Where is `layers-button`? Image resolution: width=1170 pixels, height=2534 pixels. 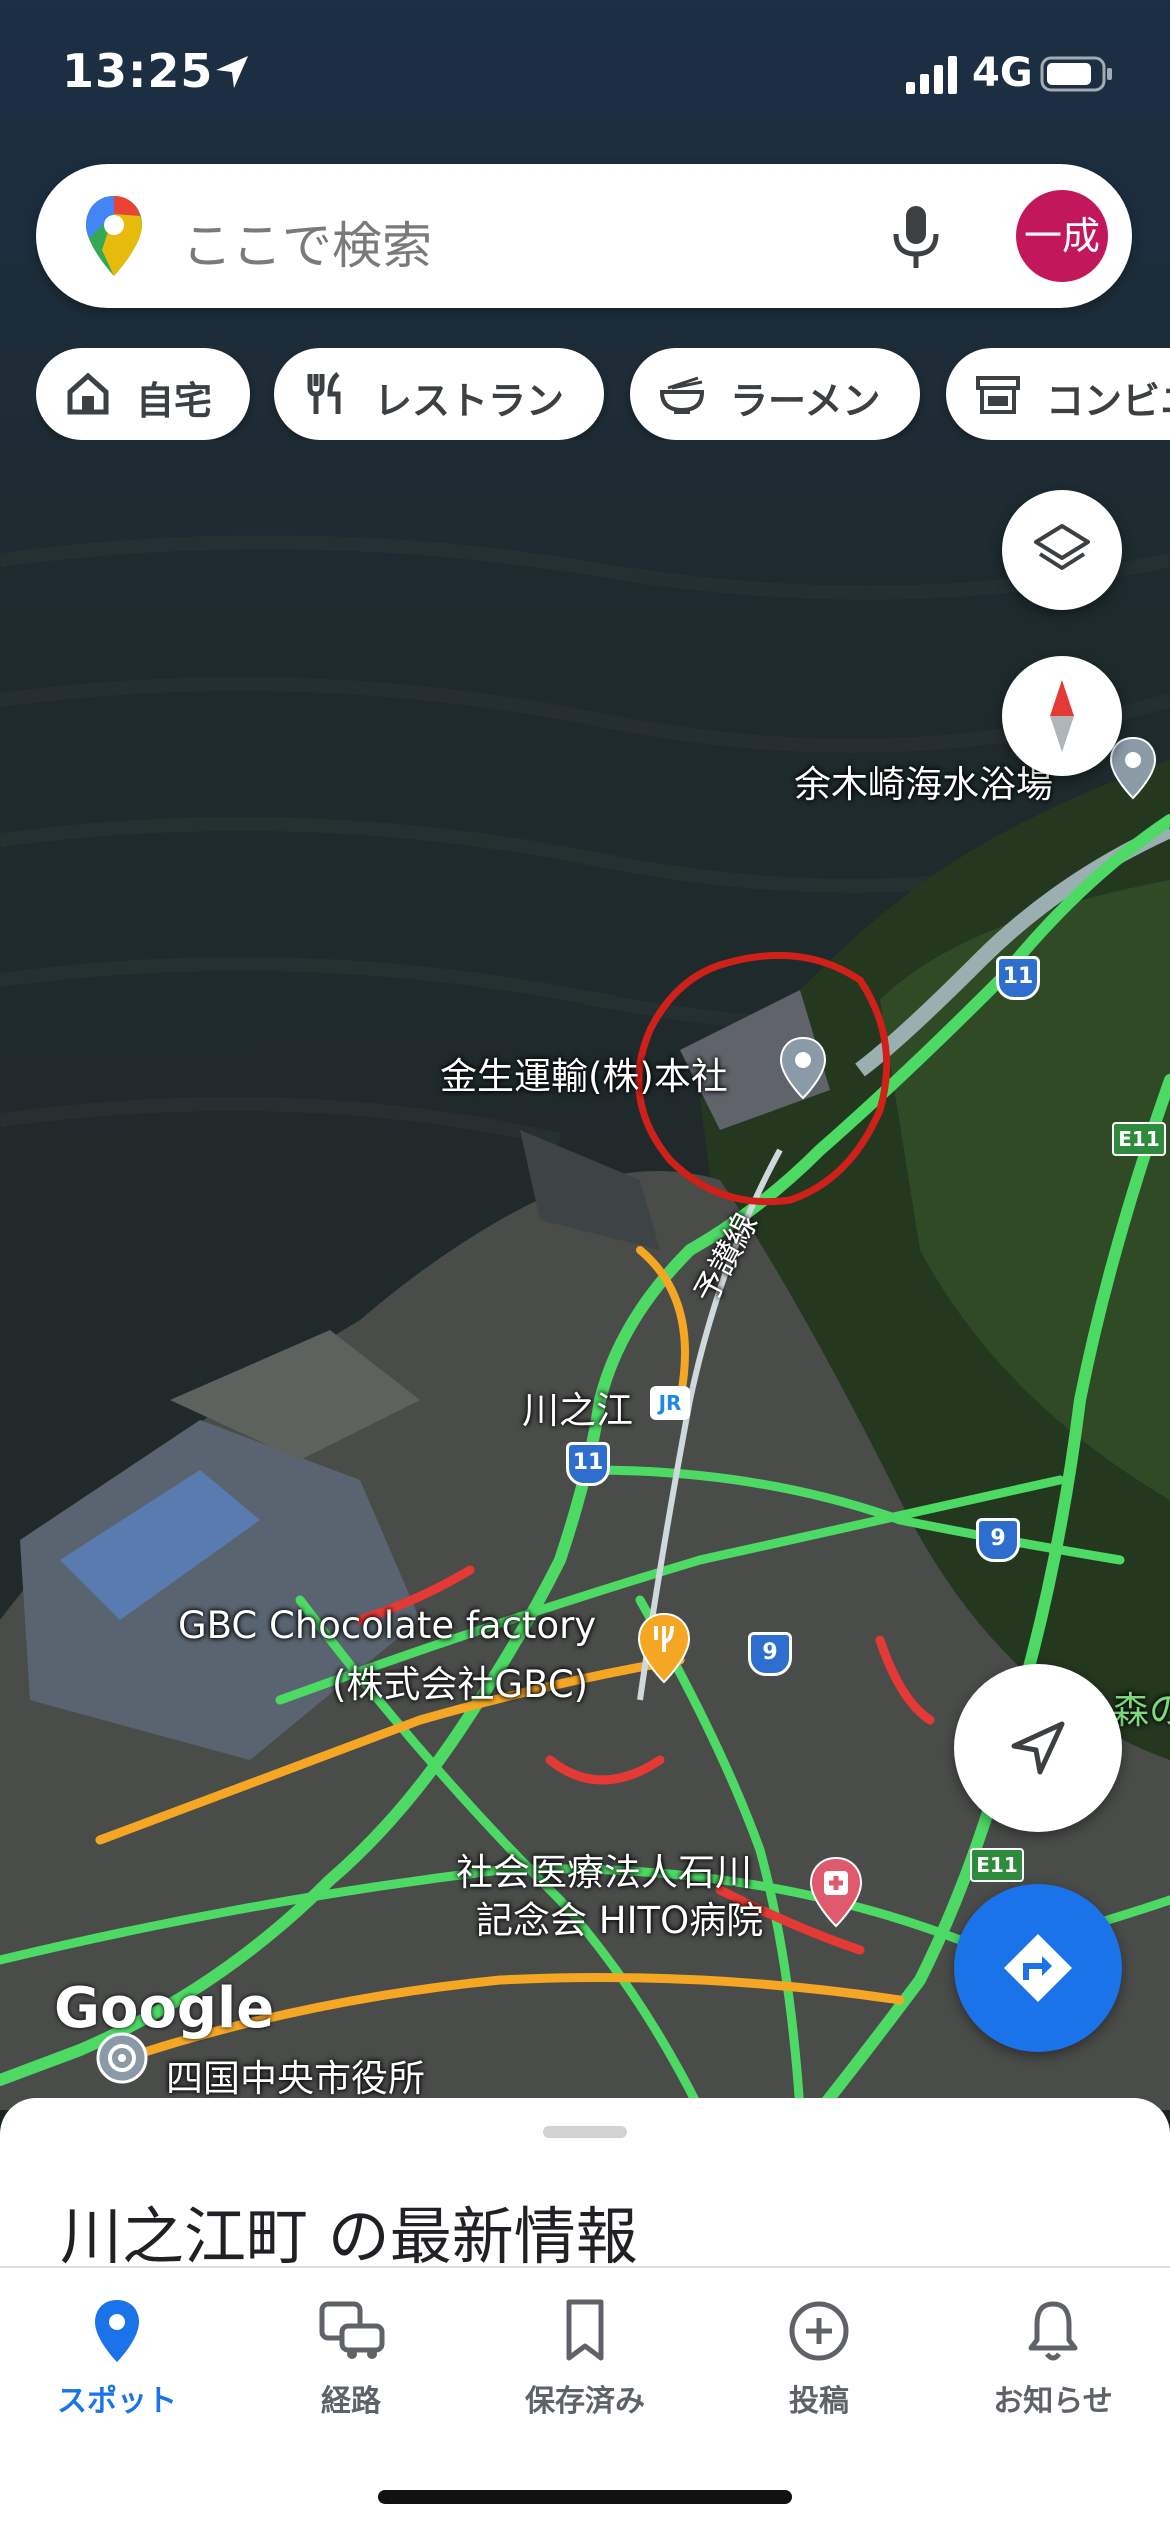
layers-button is located at coordinates (1062, 550).